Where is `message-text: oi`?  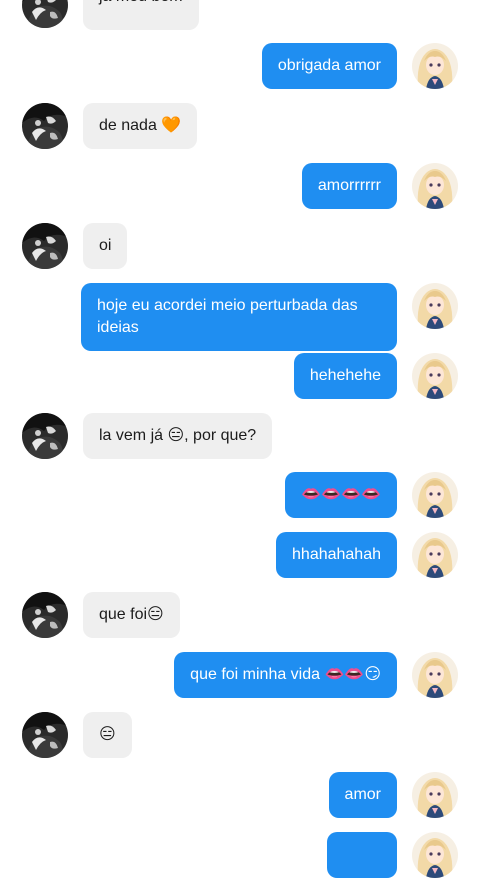 message-text: oi is located at coordinates (105, 245).